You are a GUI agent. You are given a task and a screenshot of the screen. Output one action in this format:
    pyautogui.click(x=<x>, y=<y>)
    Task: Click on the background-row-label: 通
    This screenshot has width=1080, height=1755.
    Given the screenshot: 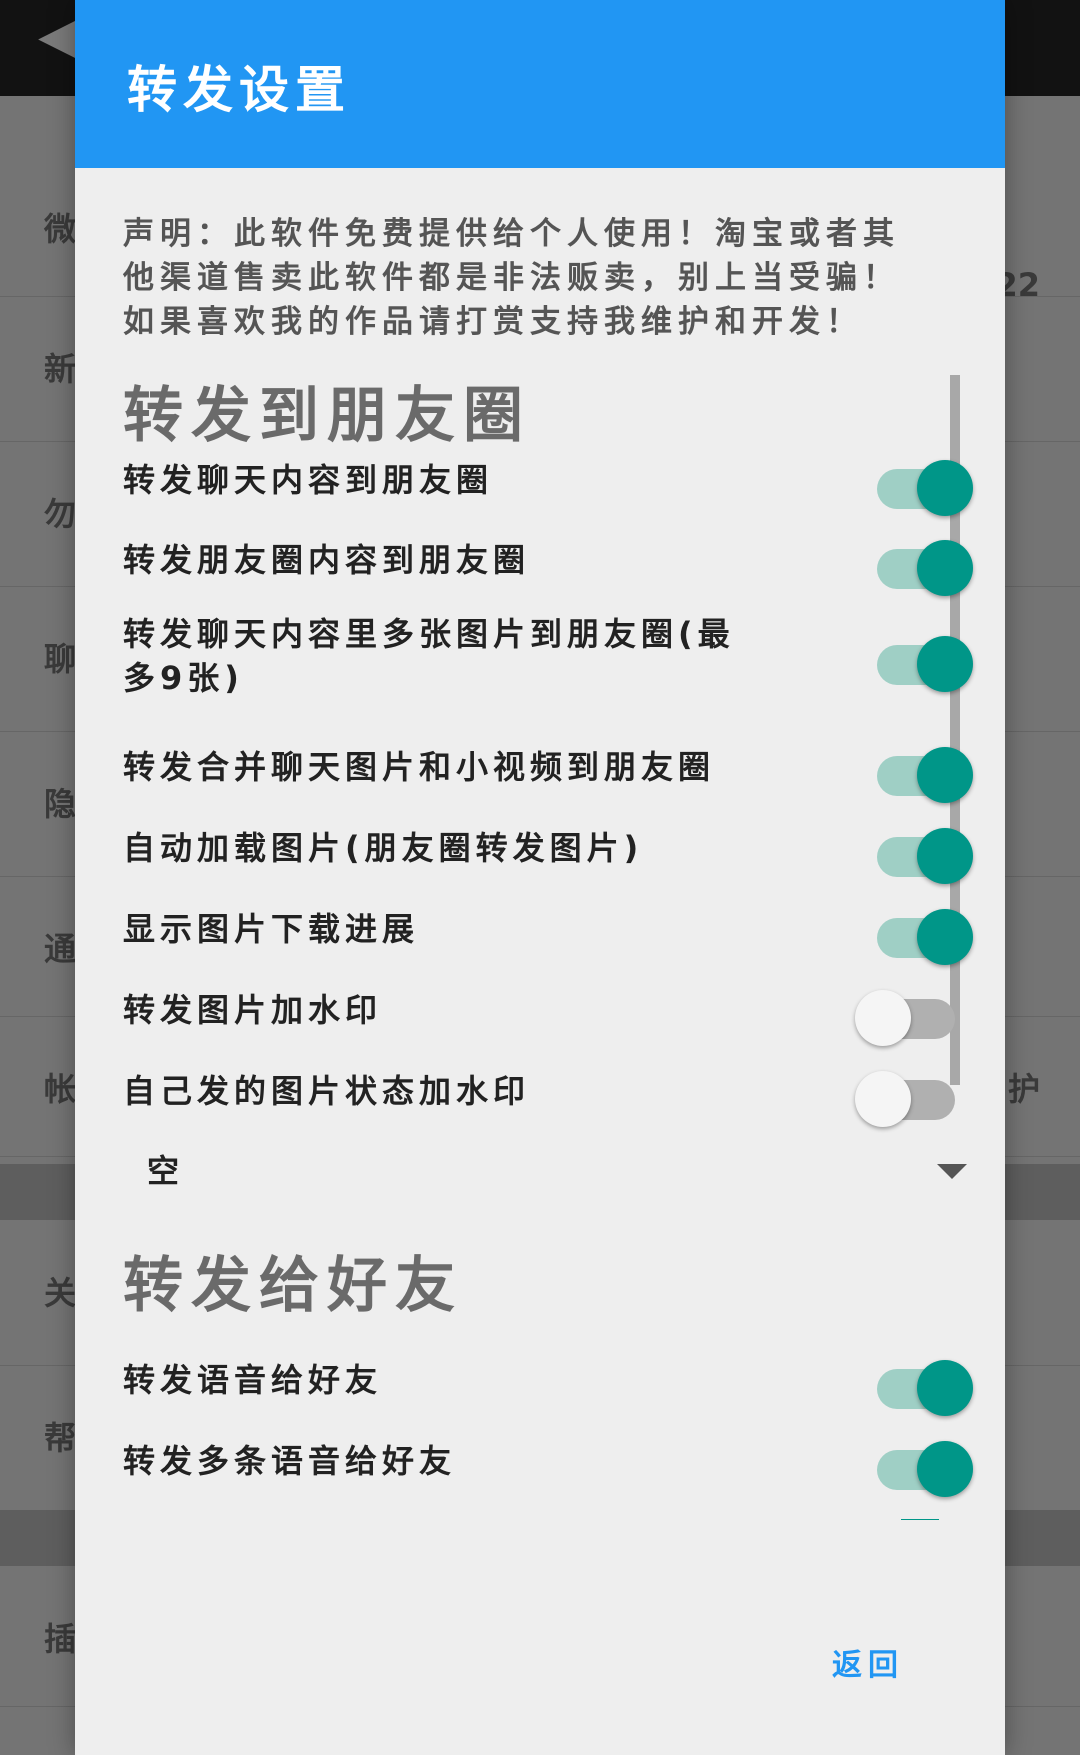 What is the action you would take?
    pyautogui.click(x=60, y=949)
    